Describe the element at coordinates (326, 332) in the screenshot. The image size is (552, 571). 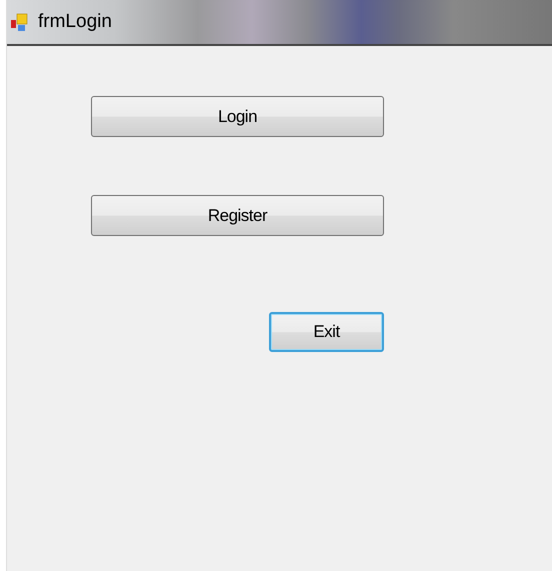
I see `exit-button: Exit` at that location.